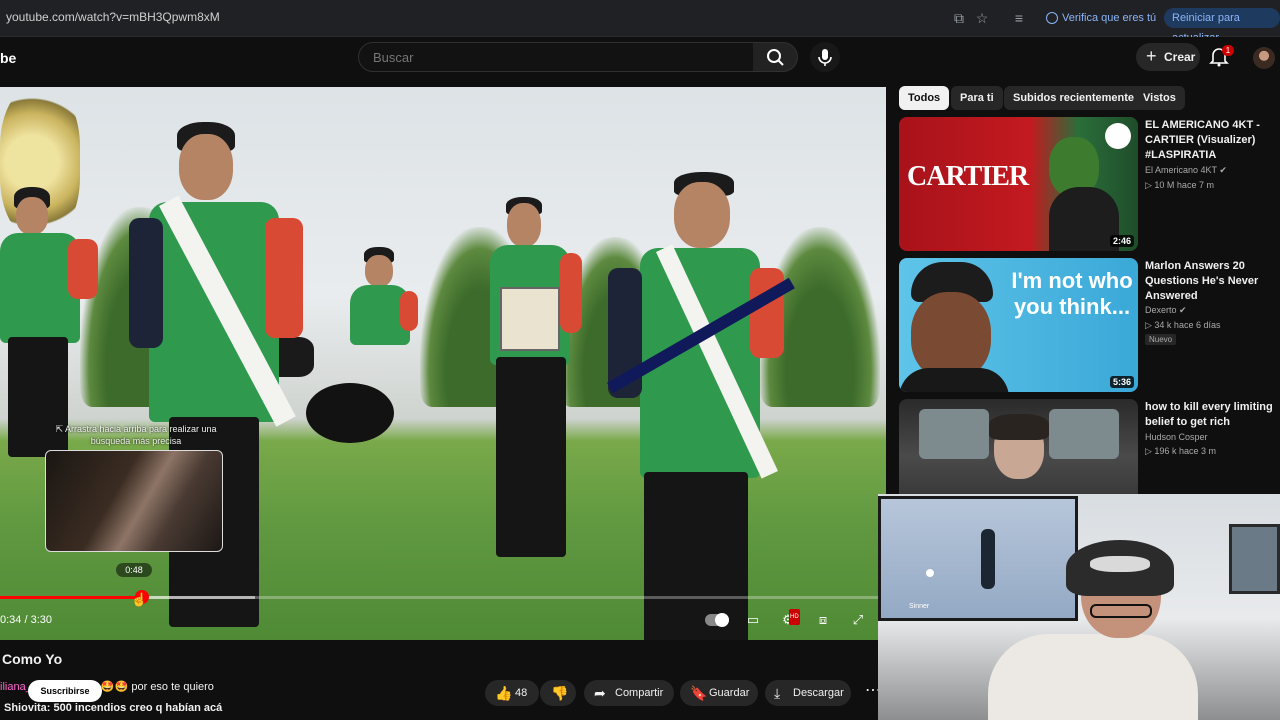 This screenshot has width=1280, height=720. I want to click on subtitles-button: ▭, so click(753, 620).